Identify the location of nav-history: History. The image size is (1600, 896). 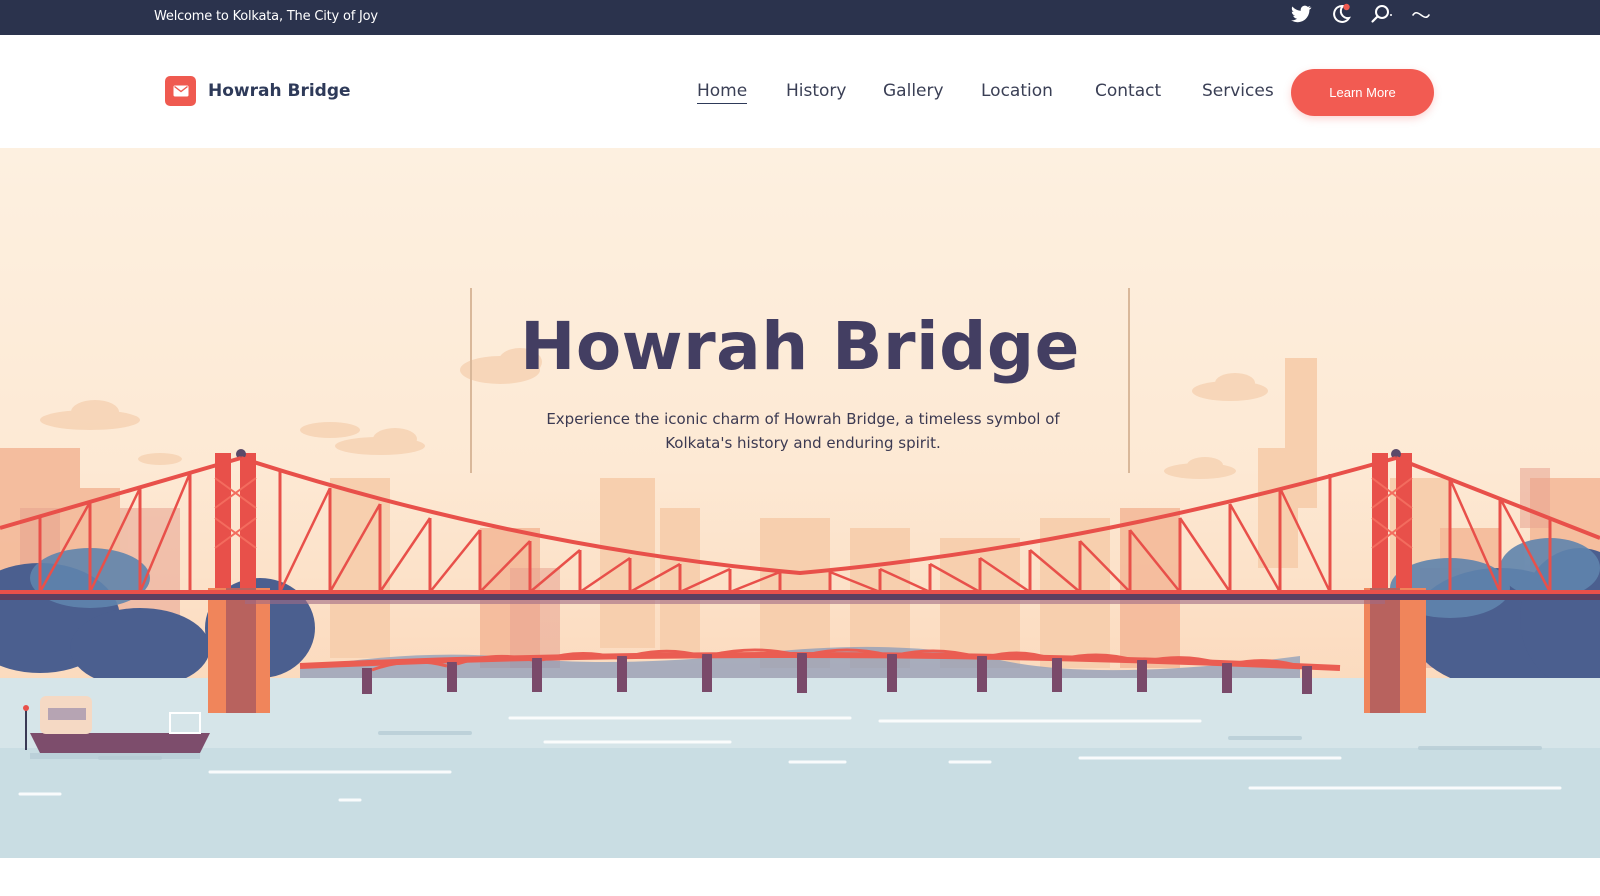
(816, 91).